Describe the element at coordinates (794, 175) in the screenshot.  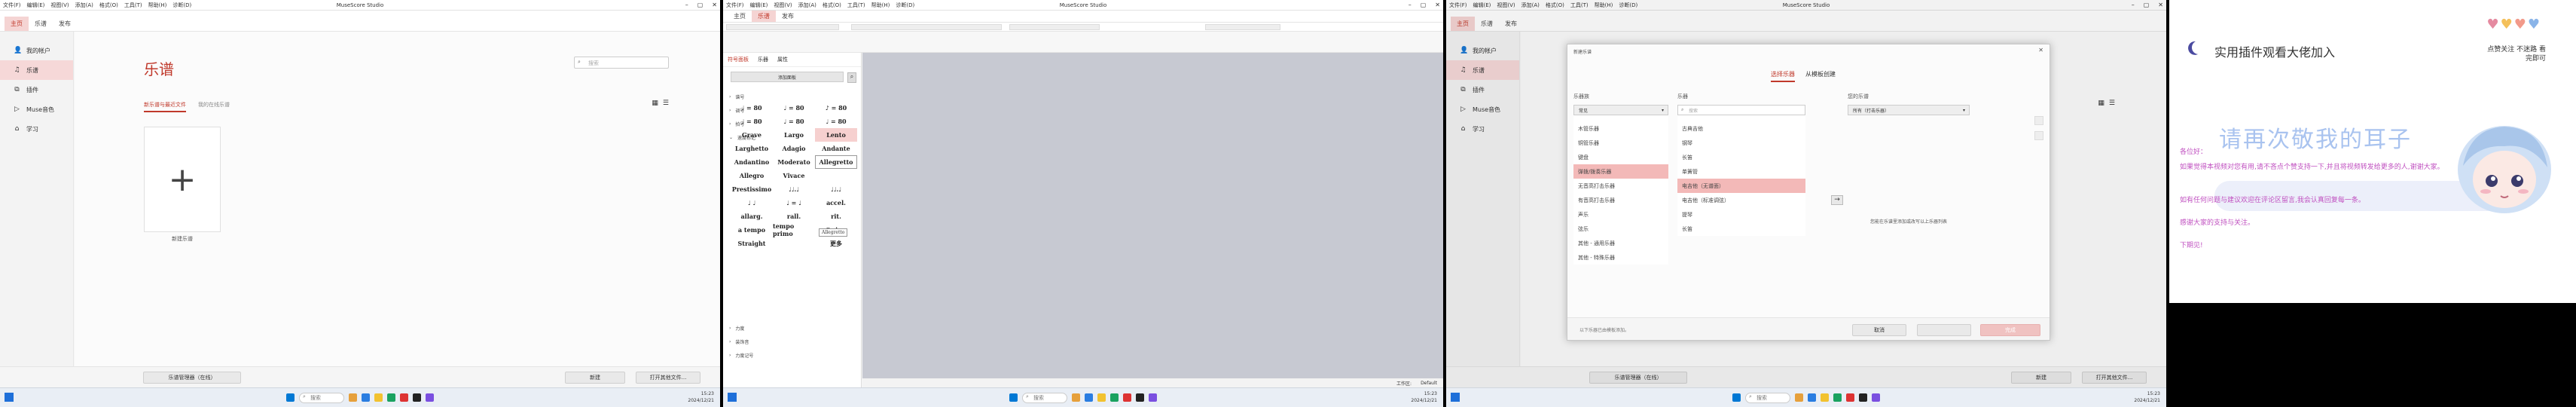
I see `tempo-cell: Vivace` at that location.